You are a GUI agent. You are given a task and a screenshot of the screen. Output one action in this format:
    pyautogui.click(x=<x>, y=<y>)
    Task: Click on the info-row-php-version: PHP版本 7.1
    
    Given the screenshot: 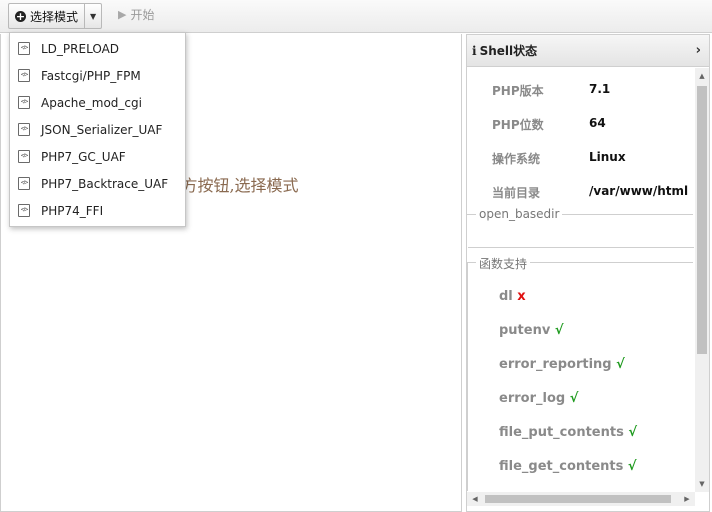 What is the action you would take?
    pyautogui.click(x=551, y=90)
    